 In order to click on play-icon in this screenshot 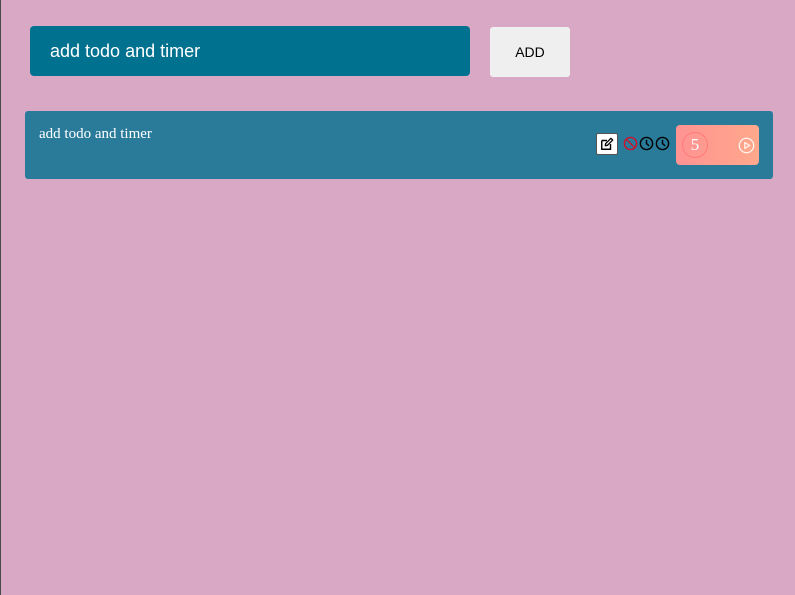, I will do `click(746, 145)`.